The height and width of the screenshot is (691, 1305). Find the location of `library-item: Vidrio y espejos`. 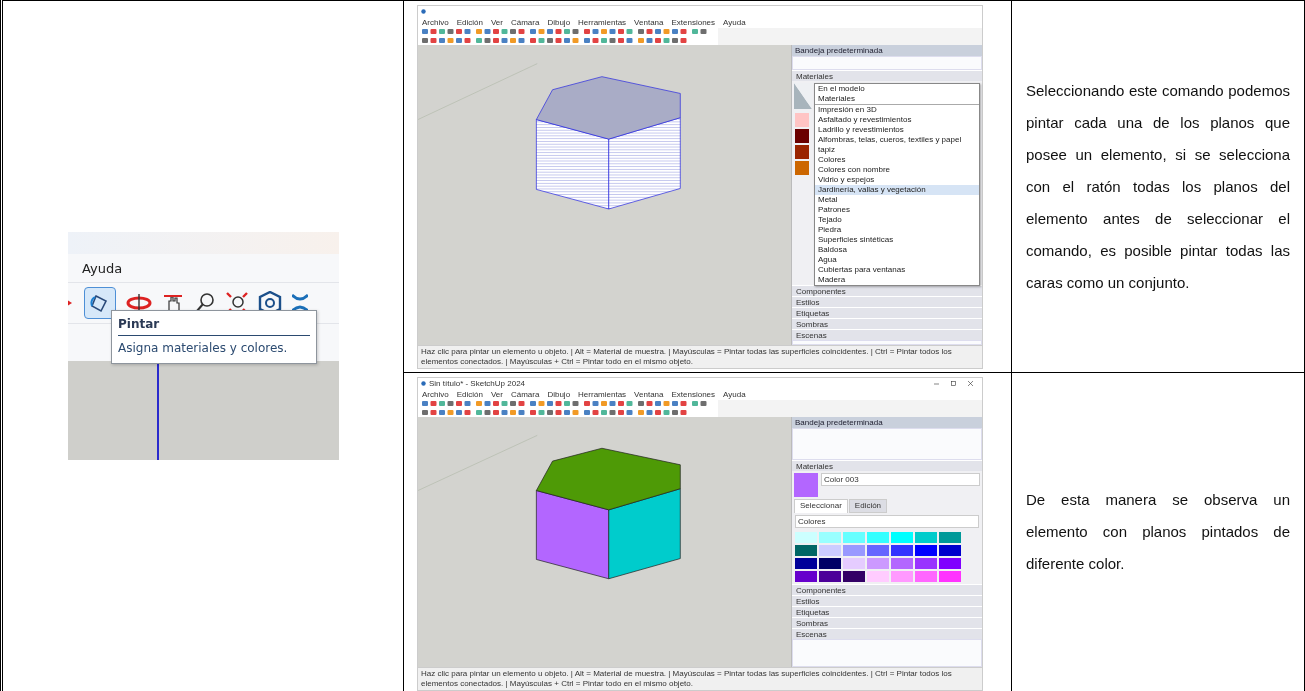

library-item: Vidrio y espejos is located at coordinates (897, 180).